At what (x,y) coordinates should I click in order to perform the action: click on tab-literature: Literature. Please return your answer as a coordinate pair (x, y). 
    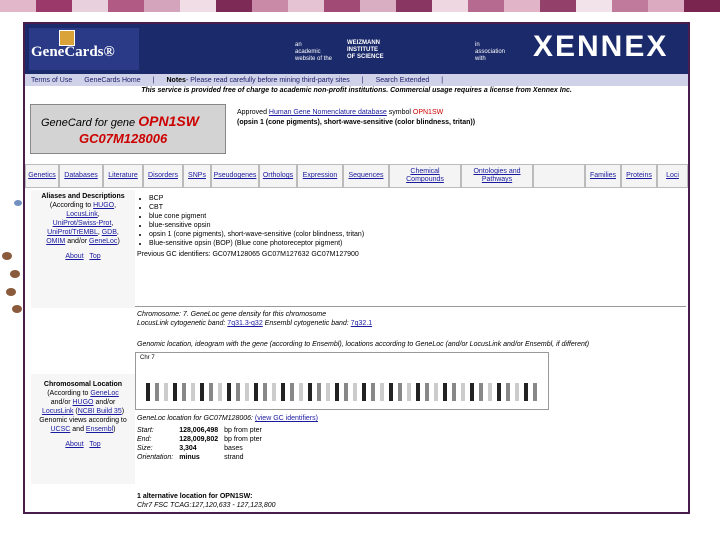
    Looking at the image, I should click on (123, 176).